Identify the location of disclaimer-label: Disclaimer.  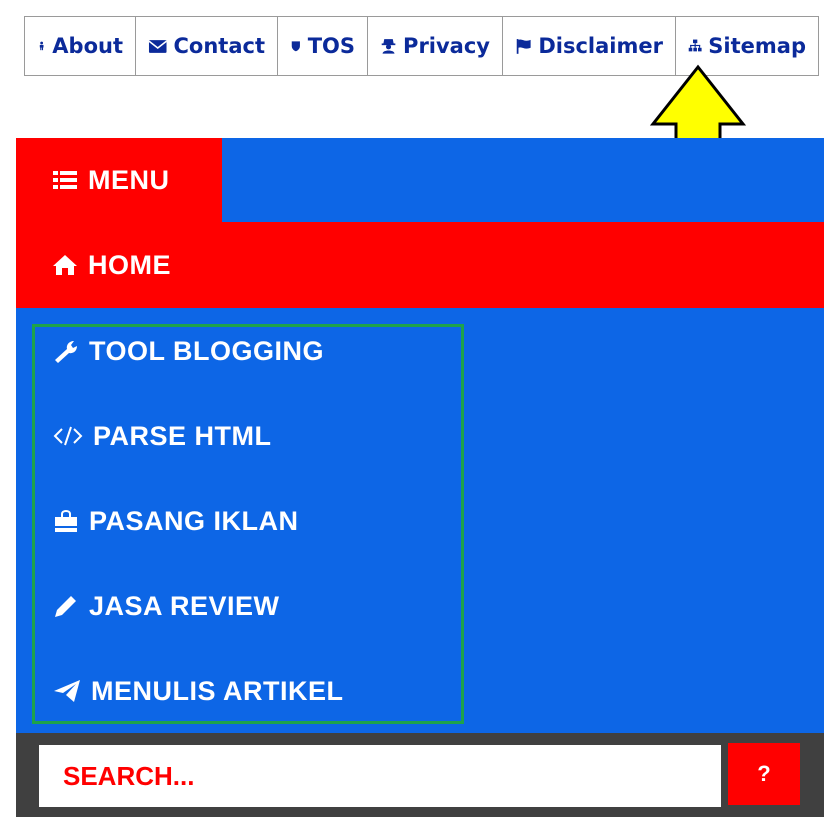
(600, 46).